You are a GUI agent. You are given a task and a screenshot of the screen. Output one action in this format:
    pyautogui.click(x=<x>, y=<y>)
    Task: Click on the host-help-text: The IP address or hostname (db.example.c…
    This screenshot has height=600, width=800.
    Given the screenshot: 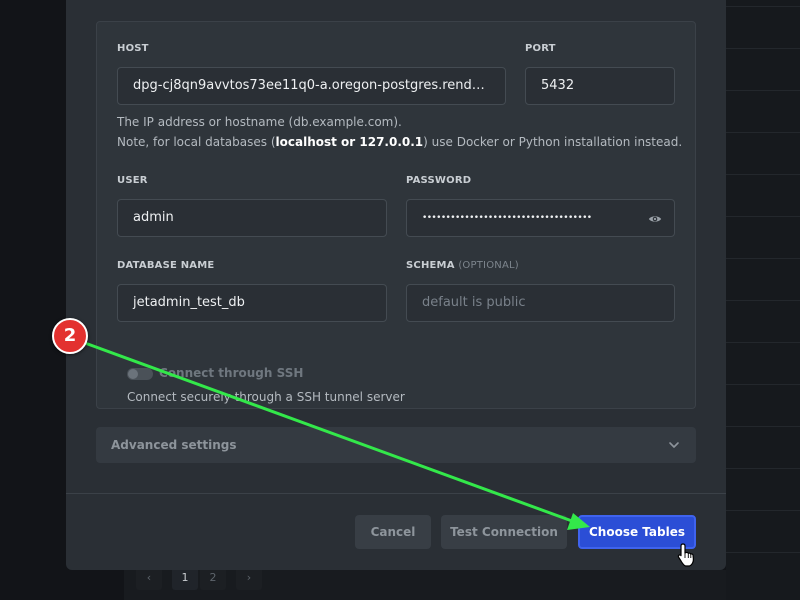 What is the action you would take?
    pyautogui.click(x=259, y=122)
    